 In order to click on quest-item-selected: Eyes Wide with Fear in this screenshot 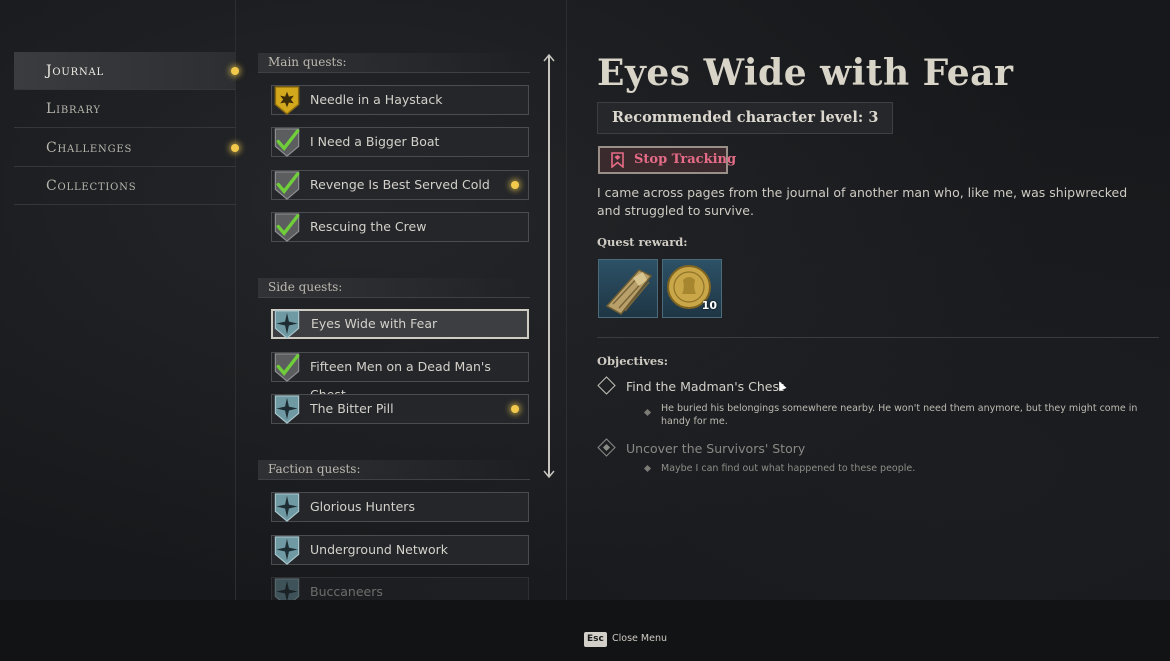, I will do `click(400, 324)`.